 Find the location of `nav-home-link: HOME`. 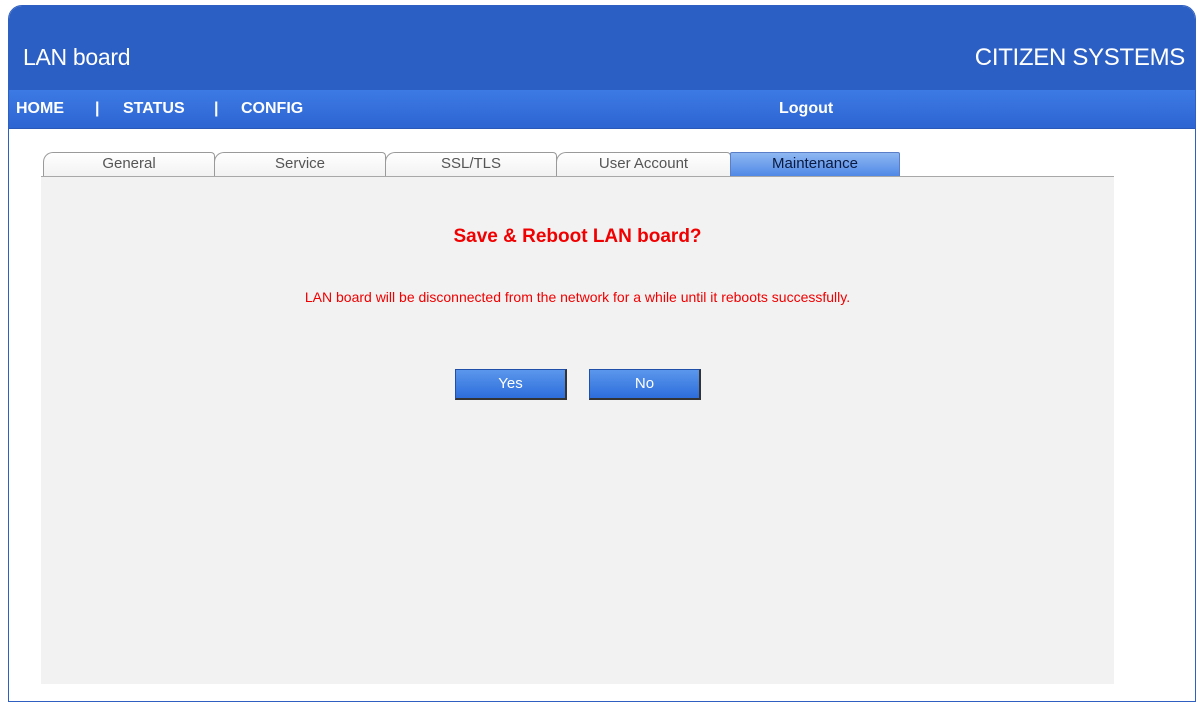

nav-home-link: HOME is located at coordinates (40, 109).